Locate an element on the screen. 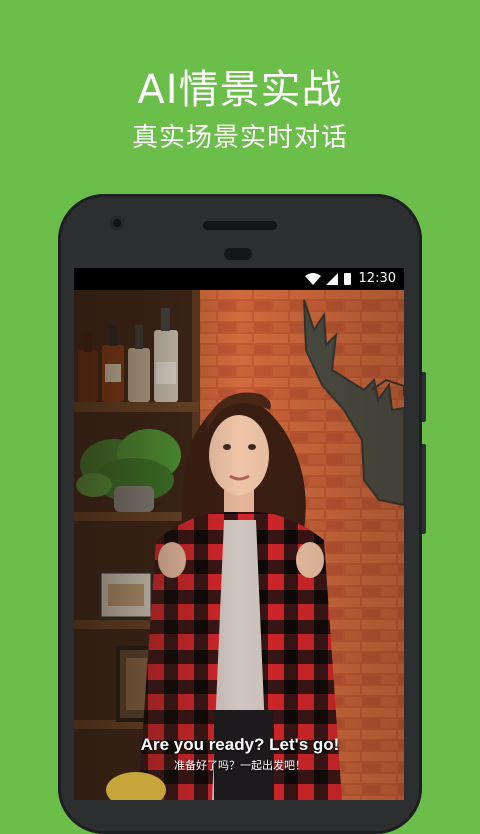 This screenshot has height=834, width=480. proximity-sensor is located at coordinates (238, 254).